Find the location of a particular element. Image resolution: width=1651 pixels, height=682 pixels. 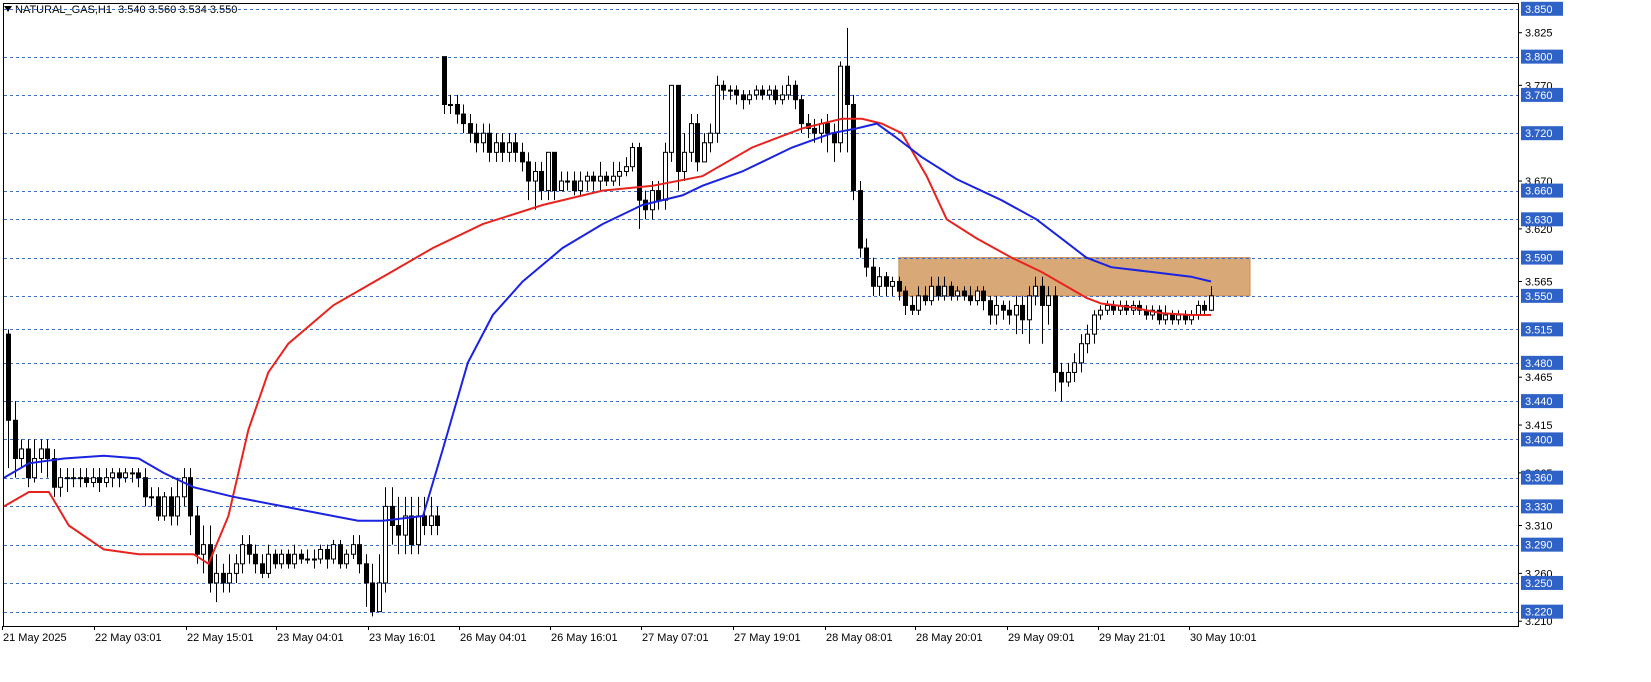

price-level-label: 3.250 is located at coordinates (1539, 584).